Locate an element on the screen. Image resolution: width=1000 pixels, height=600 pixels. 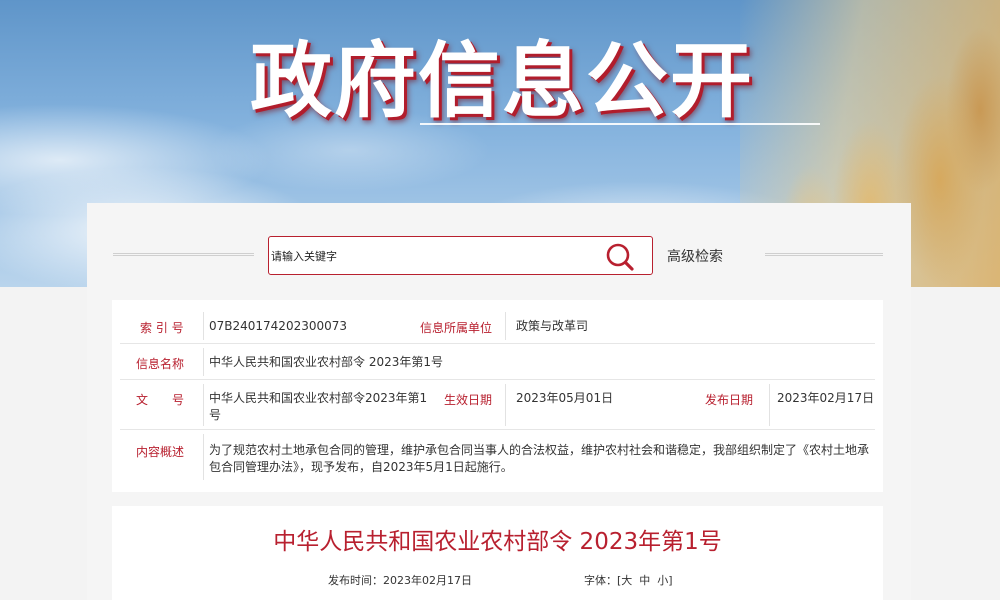
doc-value: 中华人民共和国农业农村部令2023年第1号 is located at coordinates (318, 406).